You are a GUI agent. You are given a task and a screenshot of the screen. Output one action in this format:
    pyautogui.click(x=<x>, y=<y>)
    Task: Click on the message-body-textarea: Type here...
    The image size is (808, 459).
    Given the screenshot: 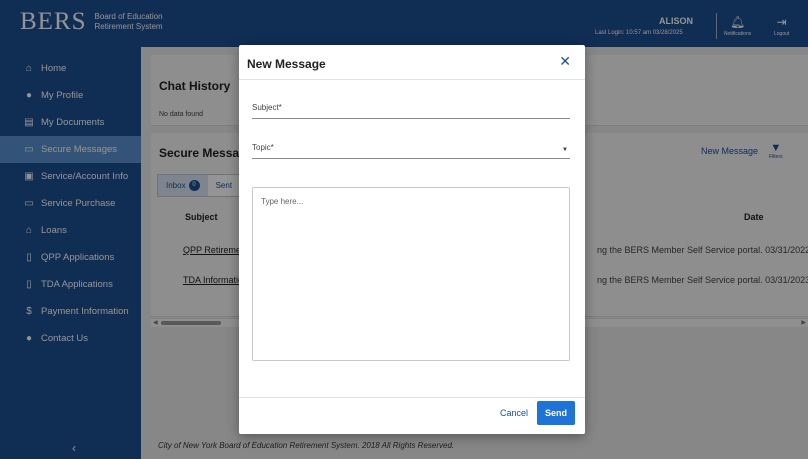 What is the action you would take?
    pyautogui.click(x=411, y=274)
    